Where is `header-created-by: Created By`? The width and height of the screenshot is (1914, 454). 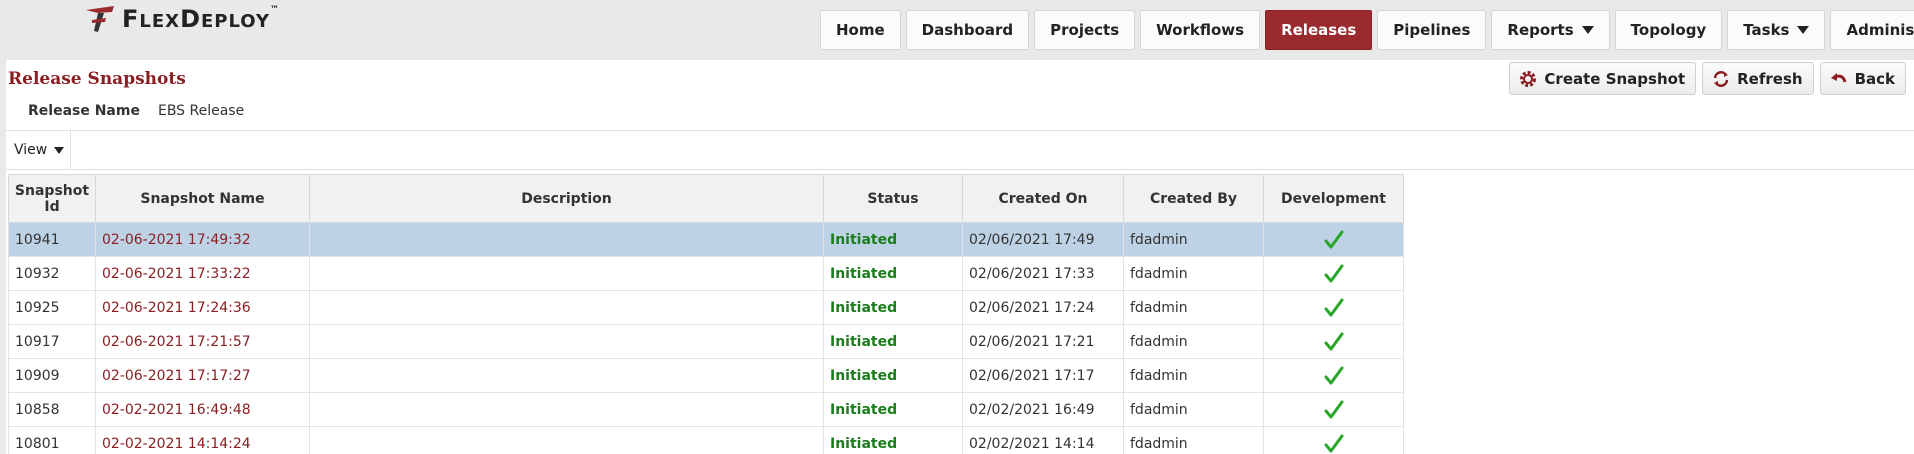
header-created-by: Created By is located at coordinates (1193, 198).